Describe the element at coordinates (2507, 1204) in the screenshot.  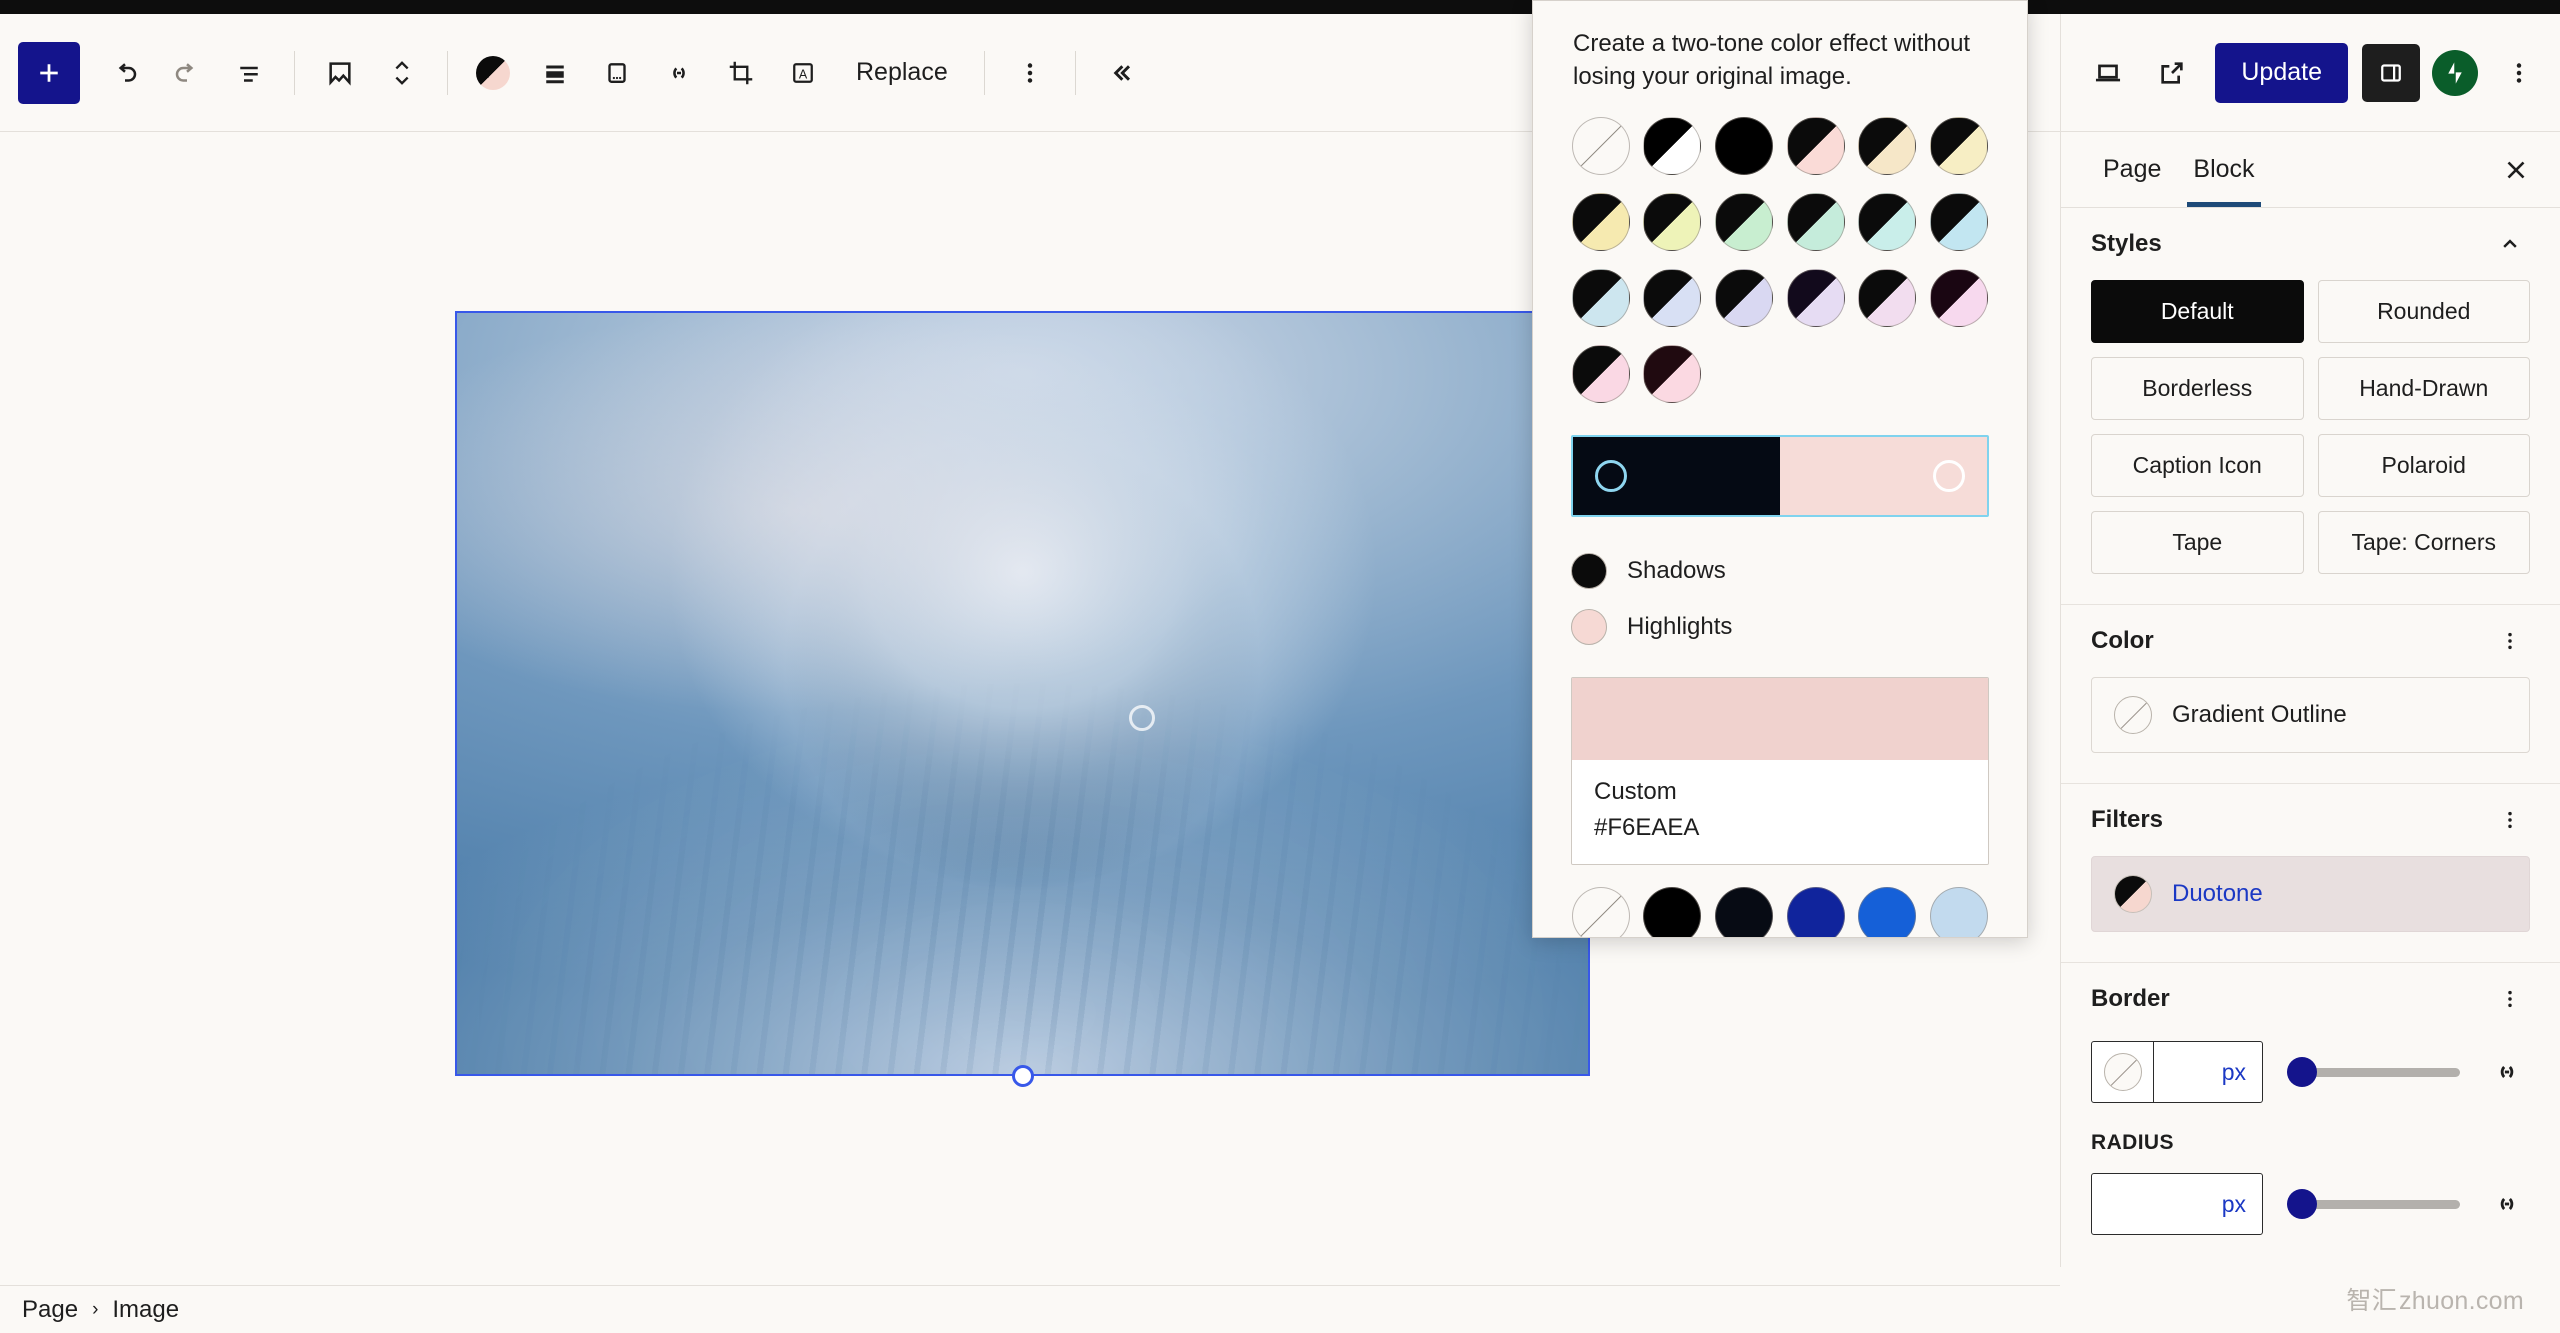
I see `radius-link-corners-button` at that location.